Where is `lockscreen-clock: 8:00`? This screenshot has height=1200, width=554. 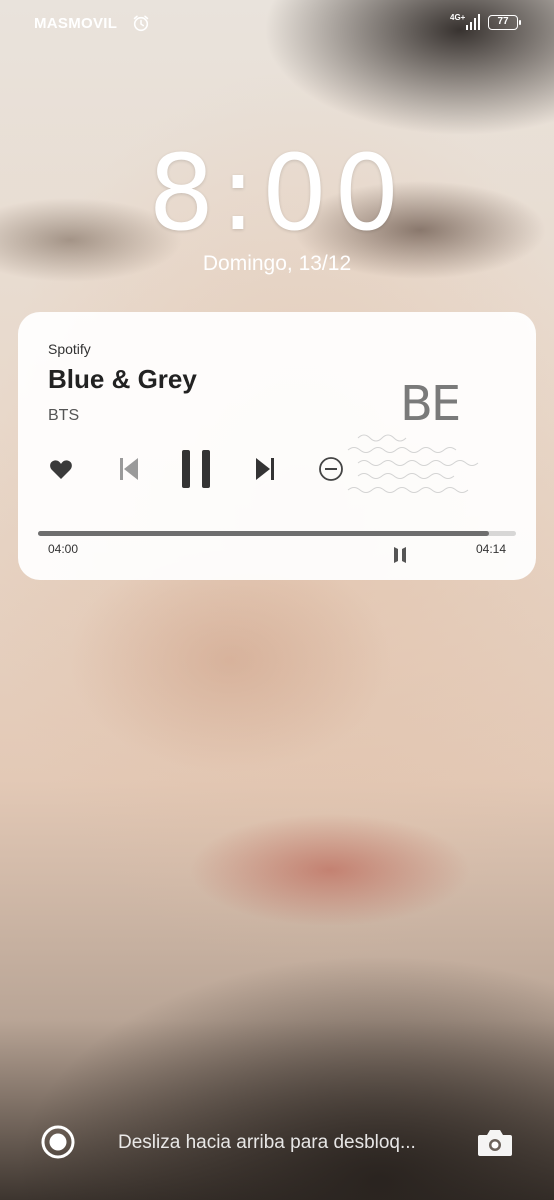
lockscreen-clock: 8:00 is located at coordinates (277, 193).